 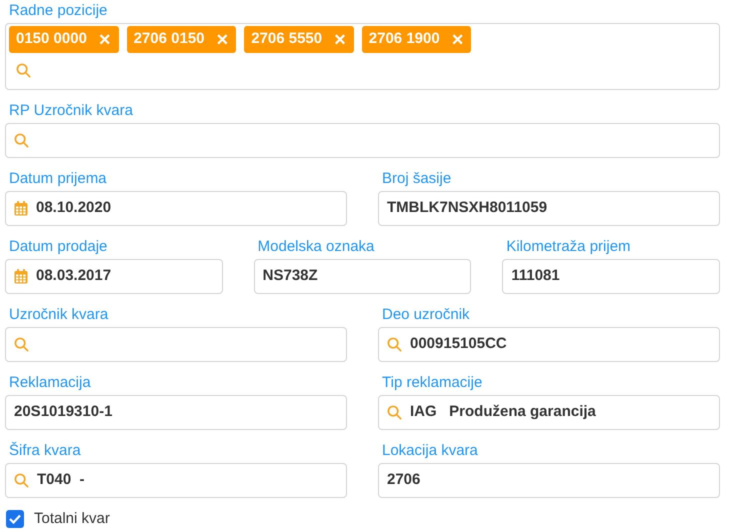 I want to click on checkbox-label: Totalni kvar, so click(x=72, y=519).